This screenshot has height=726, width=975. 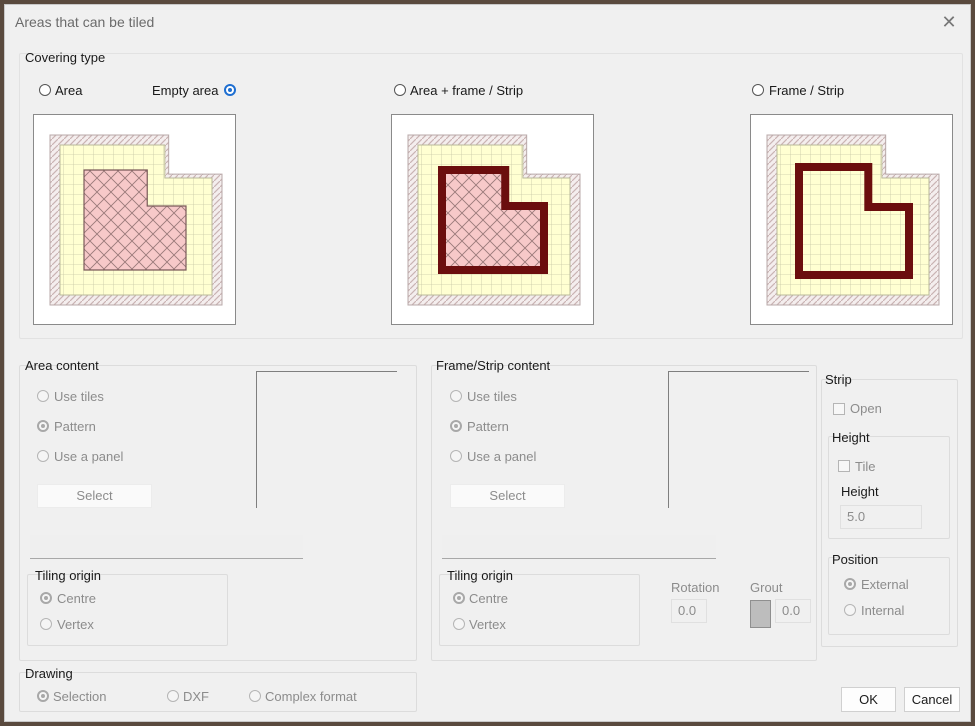 I want to click on area-use-panel-radio, so click(x=43, y=456).